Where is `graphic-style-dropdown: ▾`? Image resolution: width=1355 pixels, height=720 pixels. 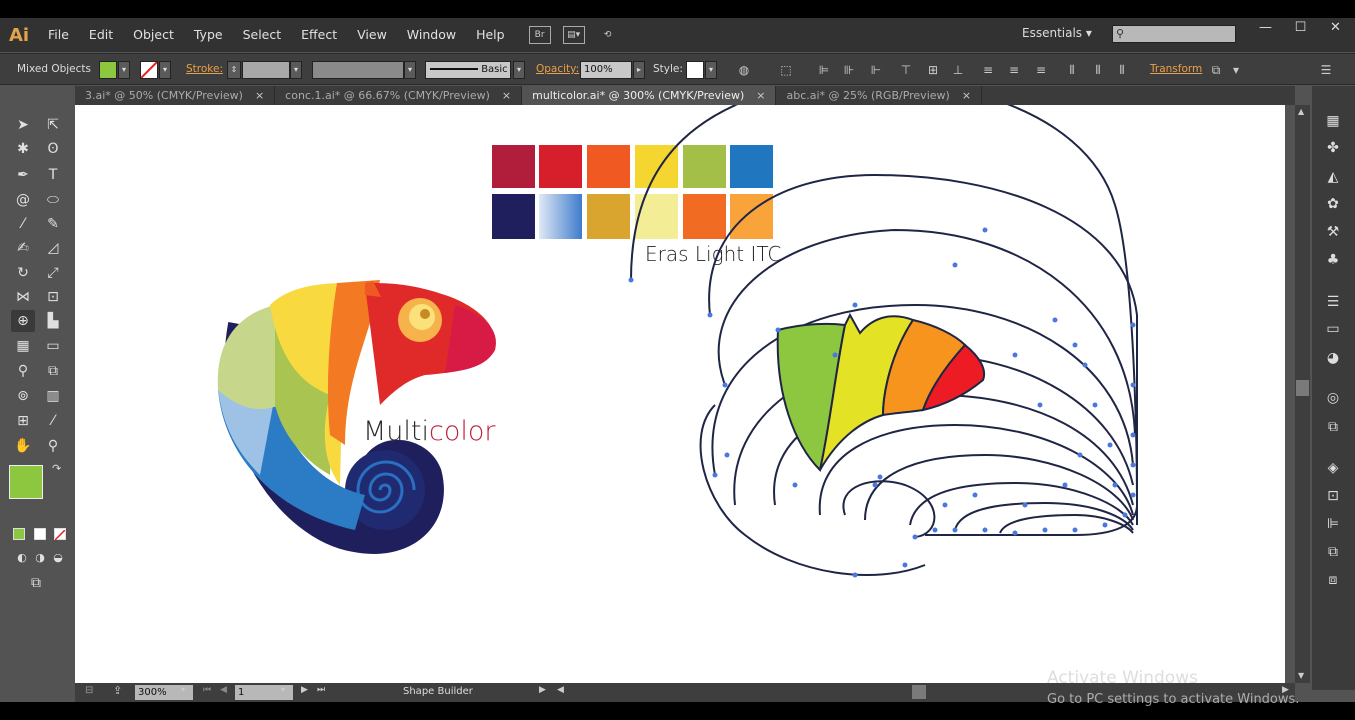
graphic-style-dropdown: ▾ is located at coordinates (711, 70).